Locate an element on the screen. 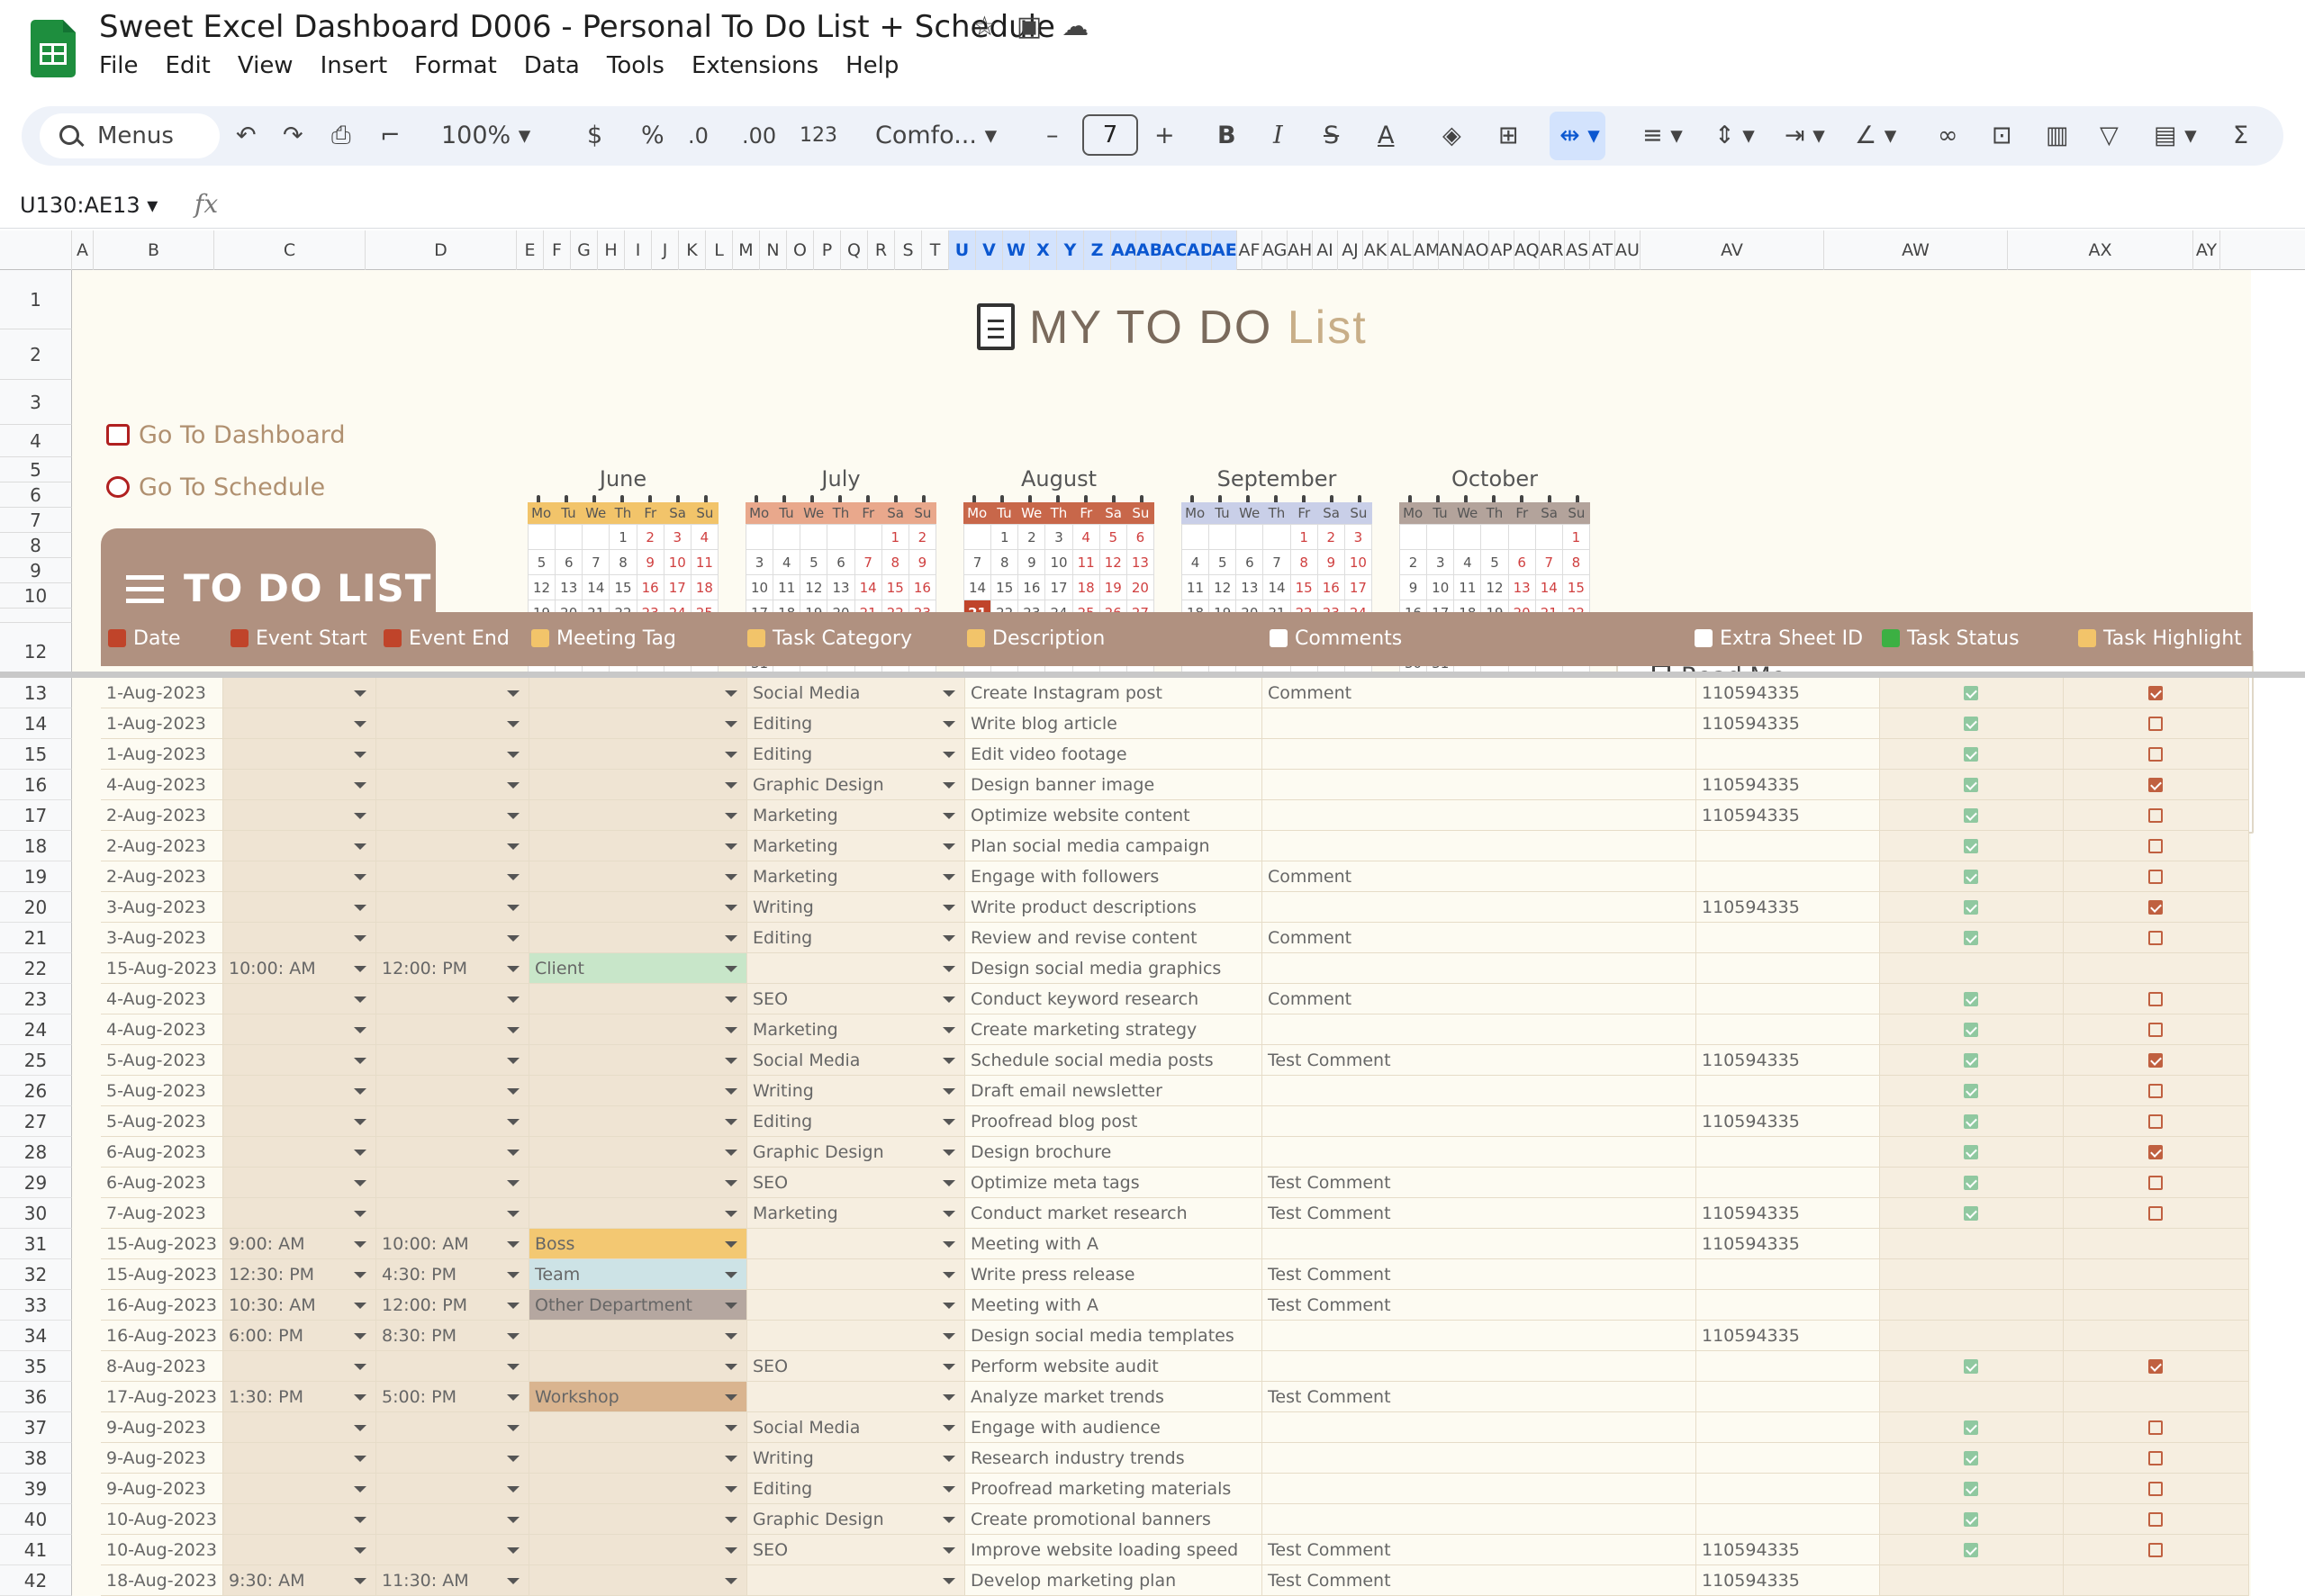  cell-desc: Write blog article is located at coordinates (1113, 723).